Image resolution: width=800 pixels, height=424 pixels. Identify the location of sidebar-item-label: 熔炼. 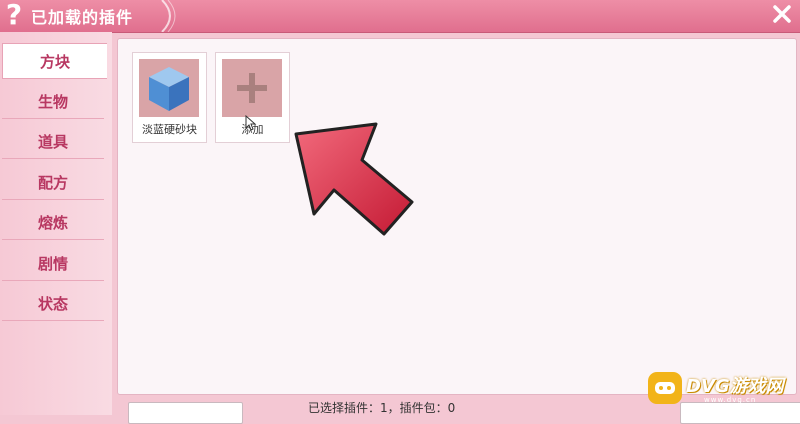
(52, 222).